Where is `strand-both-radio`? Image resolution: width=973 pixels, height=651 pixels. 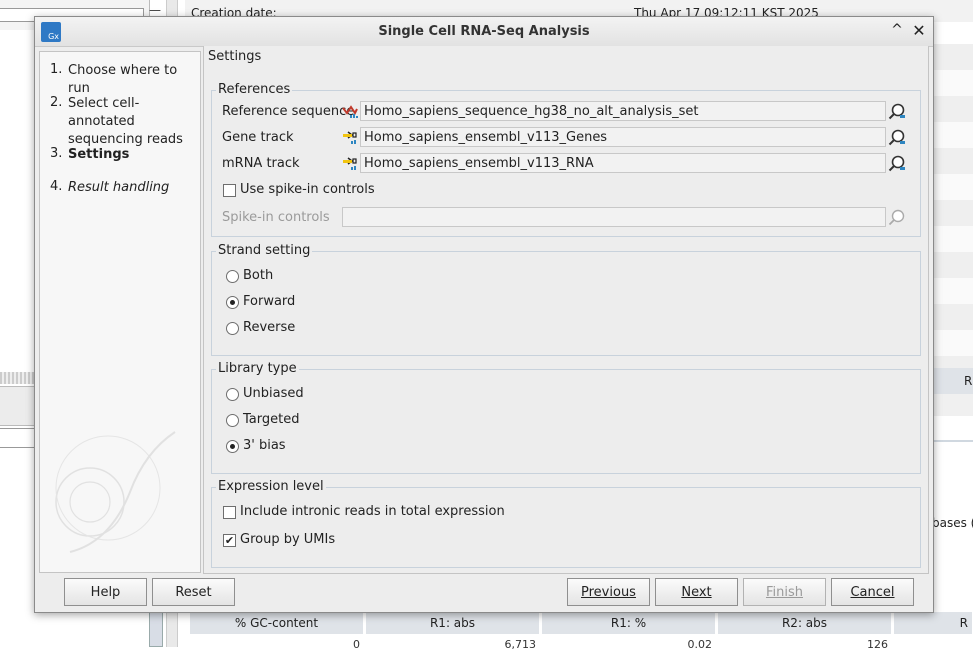 strand-both-radio is located at coordinates (232, 276).